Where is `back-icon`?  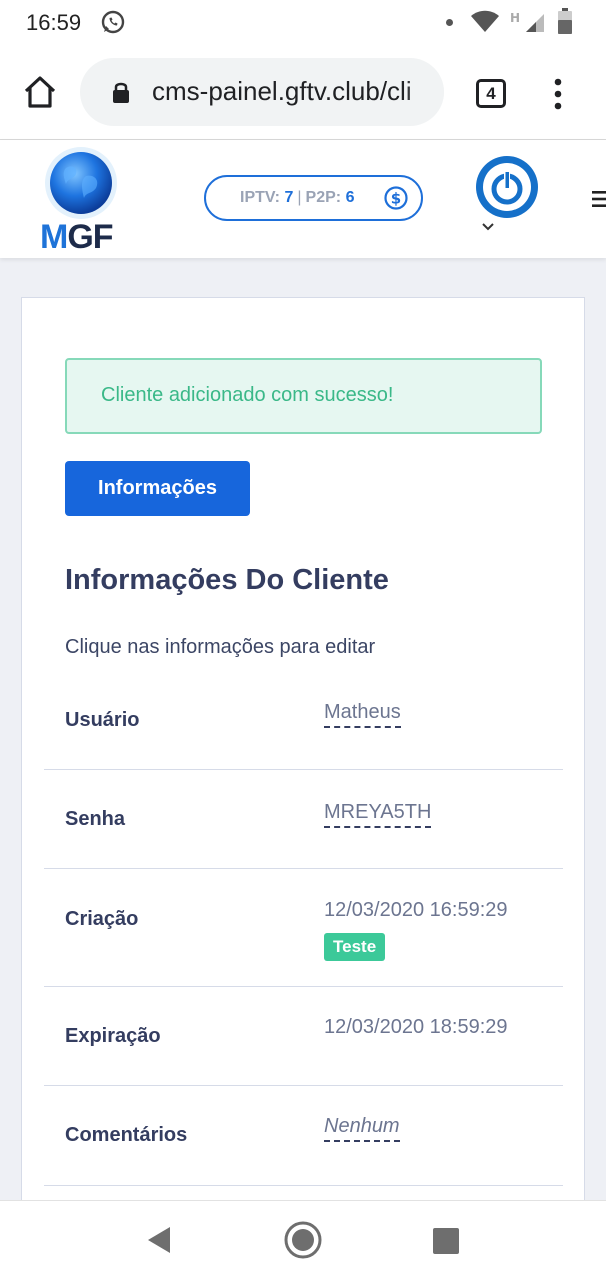
back-icon is located at coordinates (159, 1240).